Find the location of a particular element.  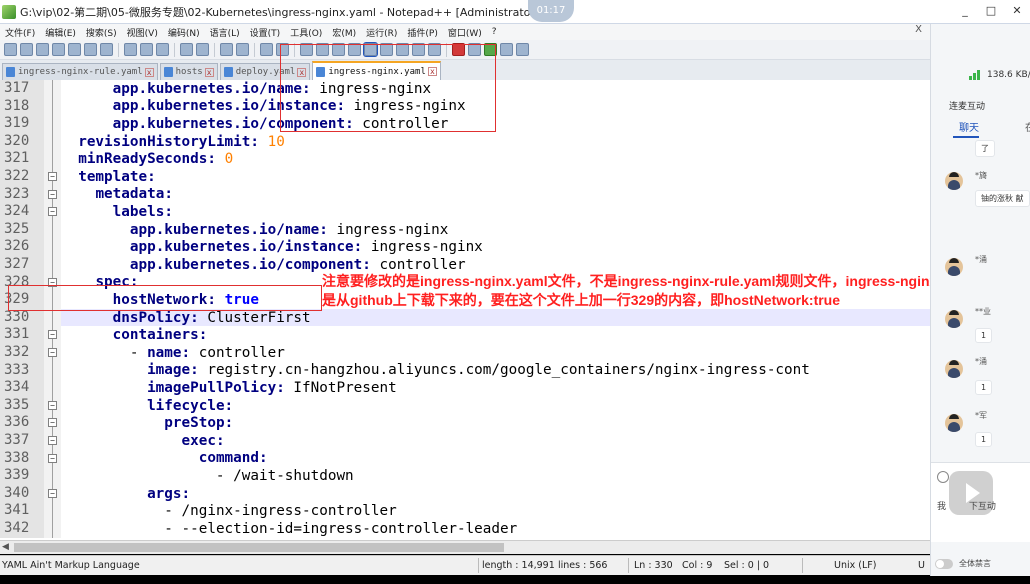

line-number: 323 is located at coordinates (22, 194).